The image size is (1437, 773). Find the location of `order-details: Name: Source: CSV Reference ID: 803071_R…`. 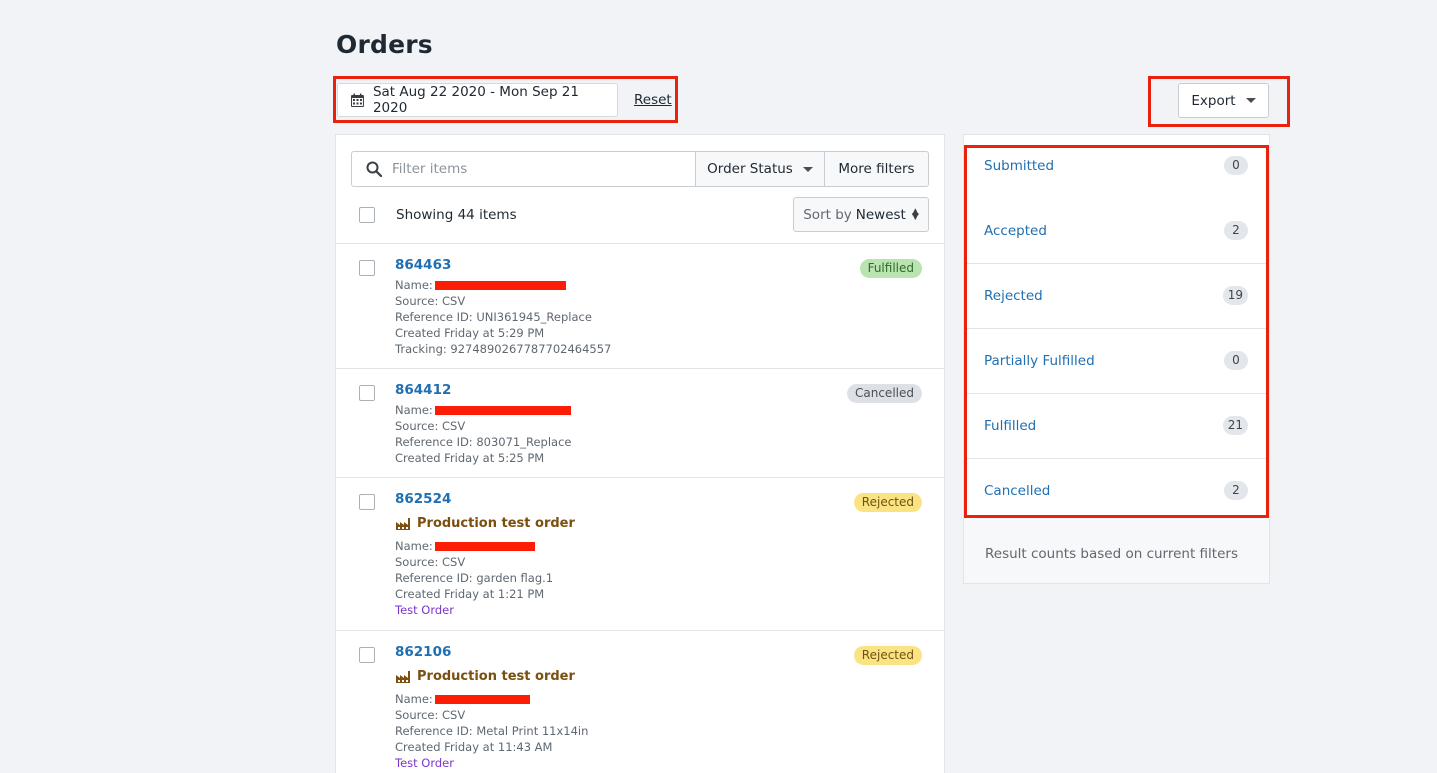

order-details: Name: Source: CSV Reference ID: 803071_R… is located at coordinates (483, 434).